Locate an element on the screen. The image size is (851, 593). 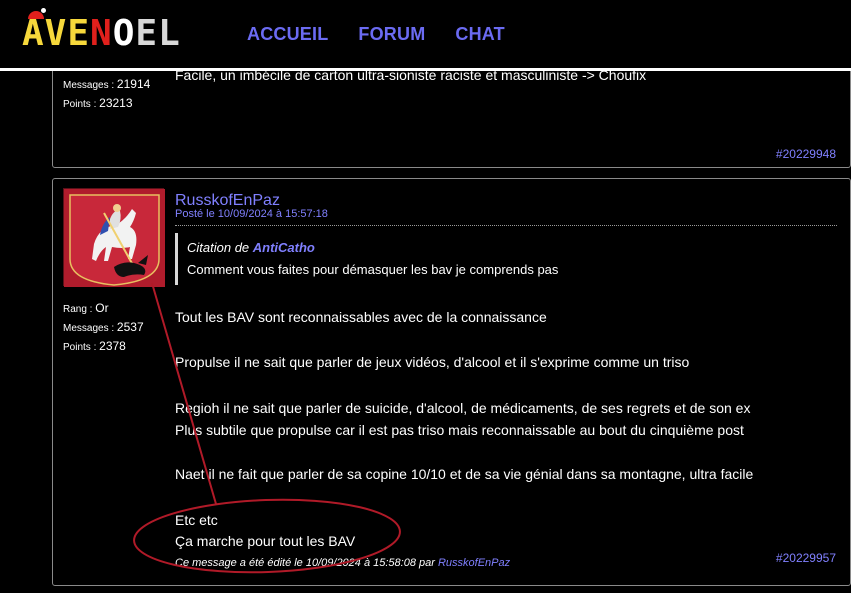
avatar is located at coordinates (114, 237).